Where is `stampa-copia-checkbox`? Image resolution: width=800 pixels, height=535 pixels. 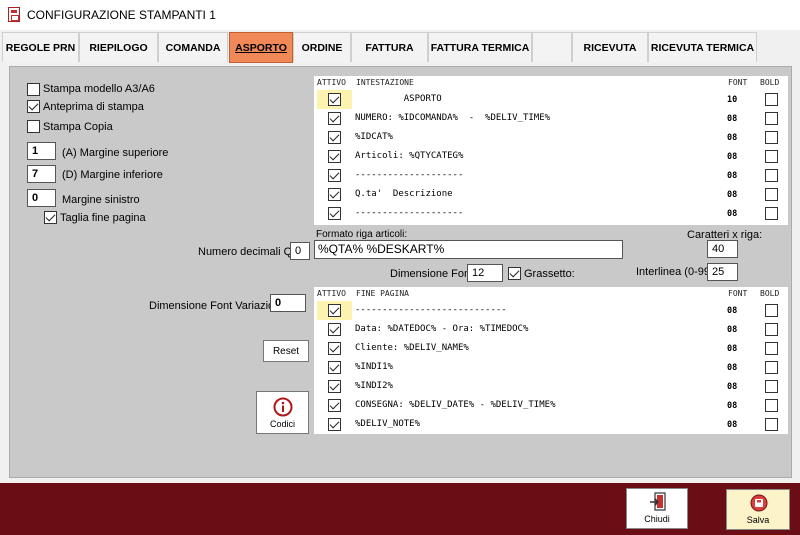 stampa-copia-checkbox is located at coordinates (33, 126).